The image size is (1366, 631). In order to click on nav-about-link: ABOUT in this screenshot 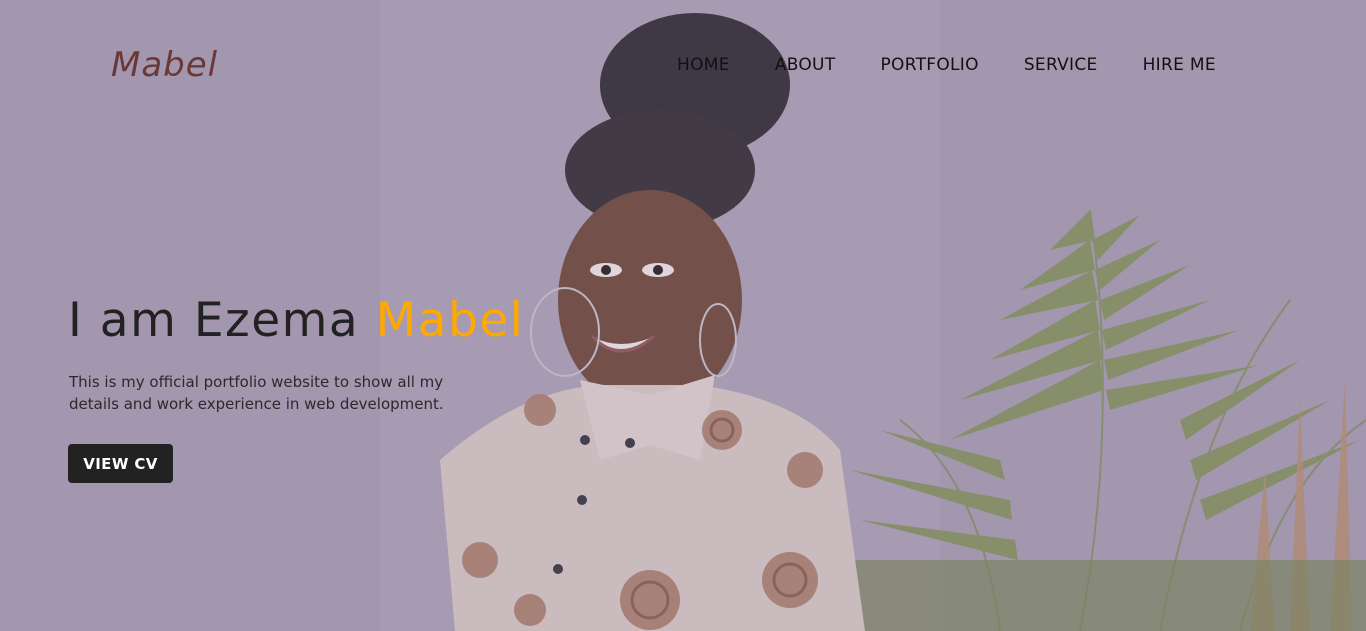, I will do `click(805, 65)`.